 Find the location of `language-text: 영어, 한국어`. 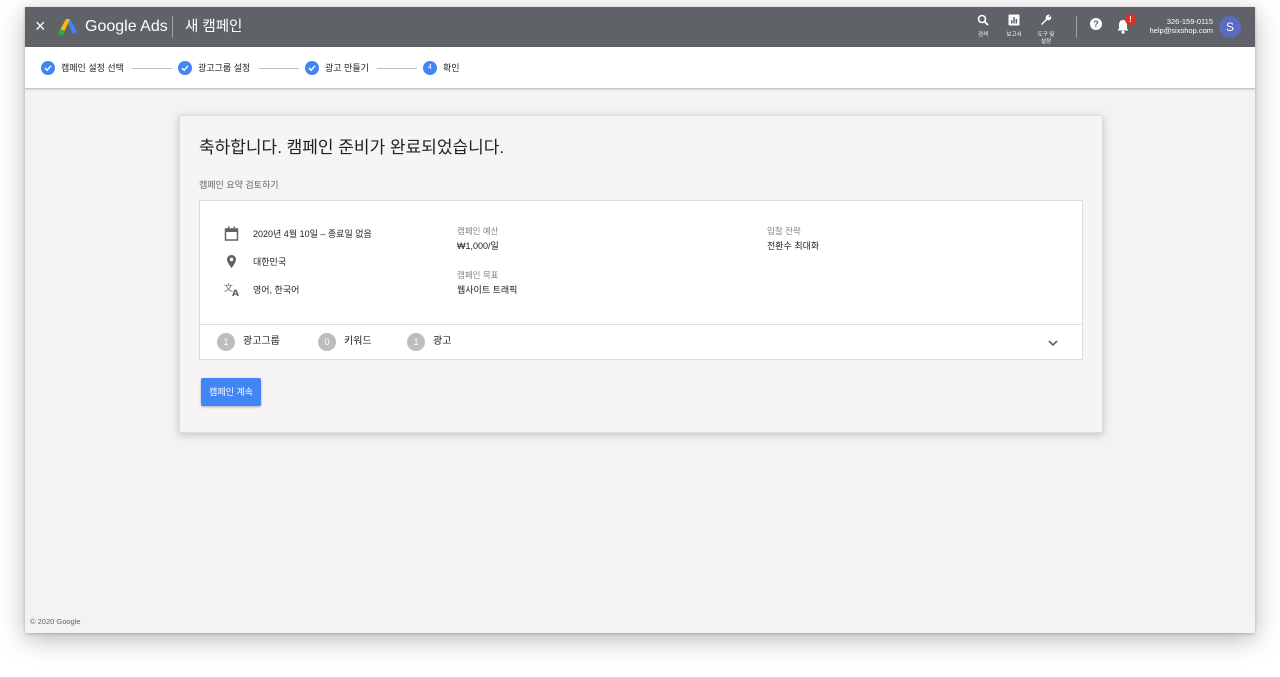

language-text: 영어, 한국어 is located at coordinates (276, 290).